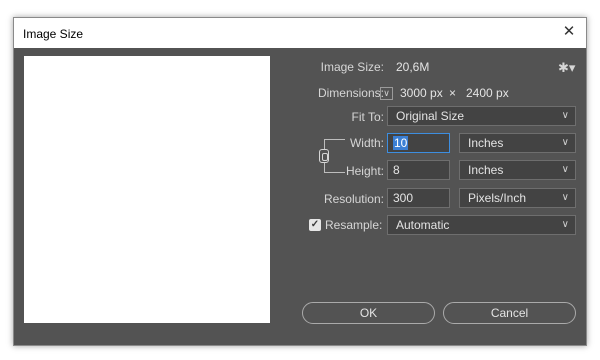 Image resolution: width=600 pixels, height=360 pixels. Describe the element at coordinates (421, 93) in the screenshot. I see `dimensions-width: 3000 px` at that location.